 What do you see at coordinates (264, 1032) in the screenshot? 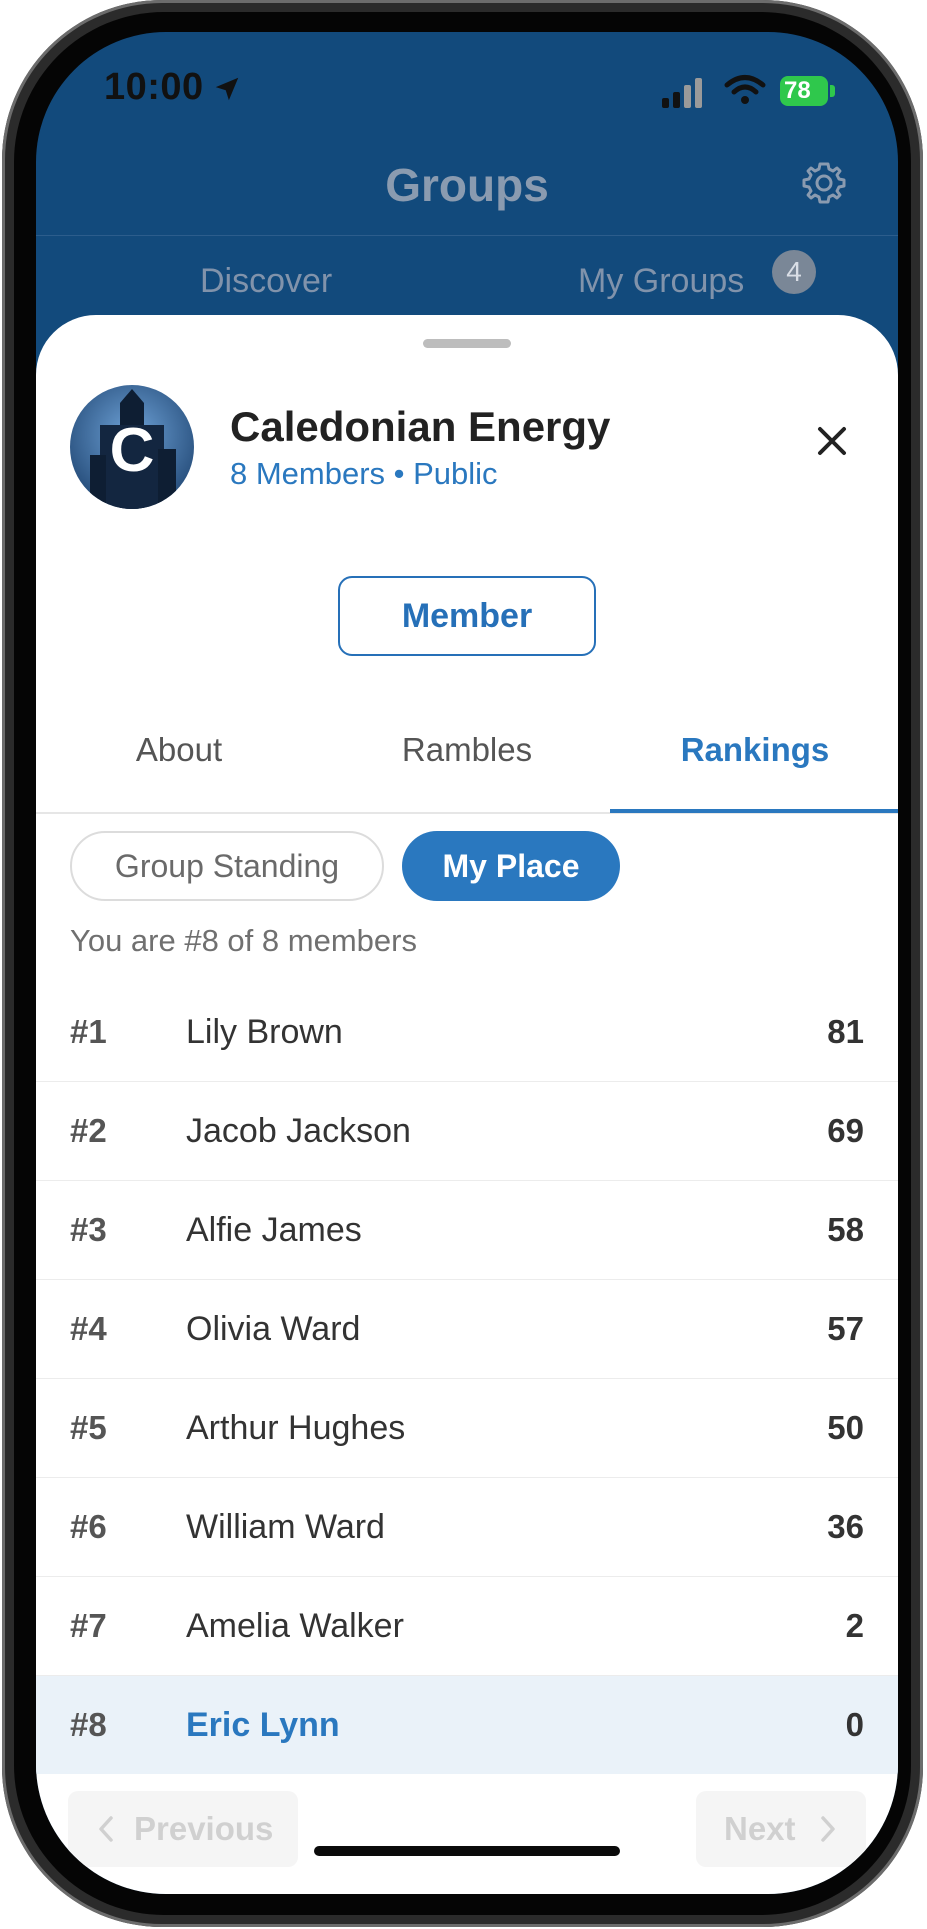
I see `member-name: Lily Brown` at bounding box center [264, 1032].